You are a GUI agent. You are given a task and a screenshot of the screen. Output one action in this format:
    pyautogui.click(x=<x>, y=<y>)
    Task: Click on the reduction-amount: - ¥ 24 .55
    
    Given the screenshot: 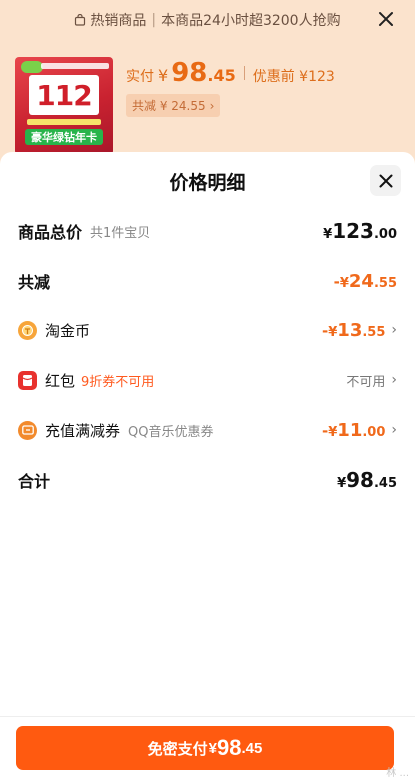 What is the action you would take?
    pyautogui.click(x=365, y=281)
    